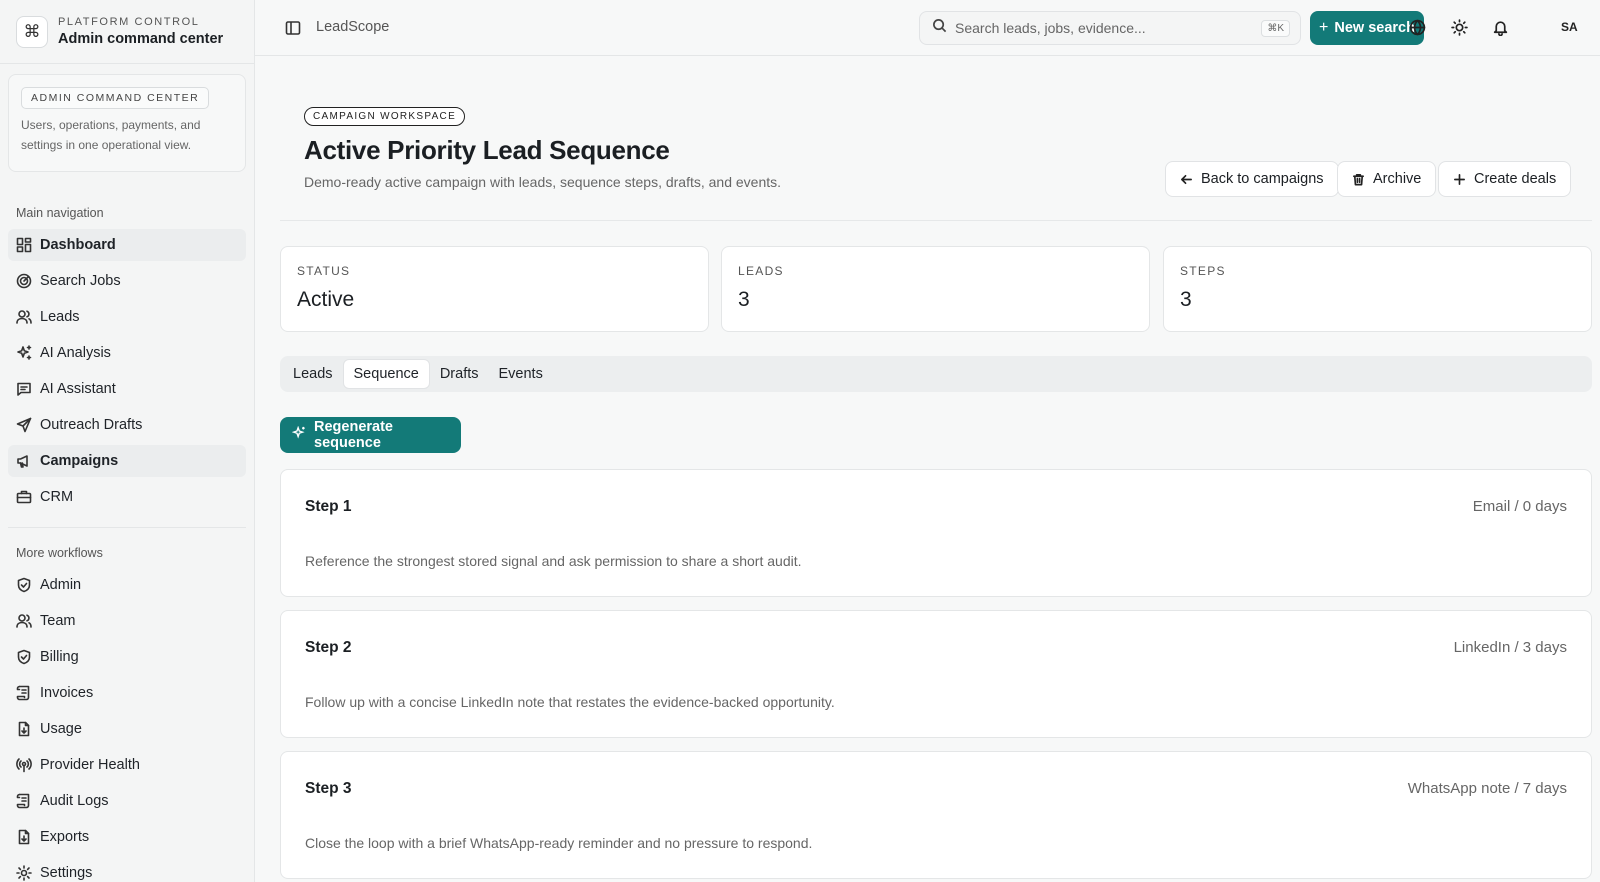 This screenshot has width=1600, height=882. What do you see at coordinates (78, 245) in the screenshot?
I see `sidebar-item-label: Dashboard` at bounding box center [78, 245].